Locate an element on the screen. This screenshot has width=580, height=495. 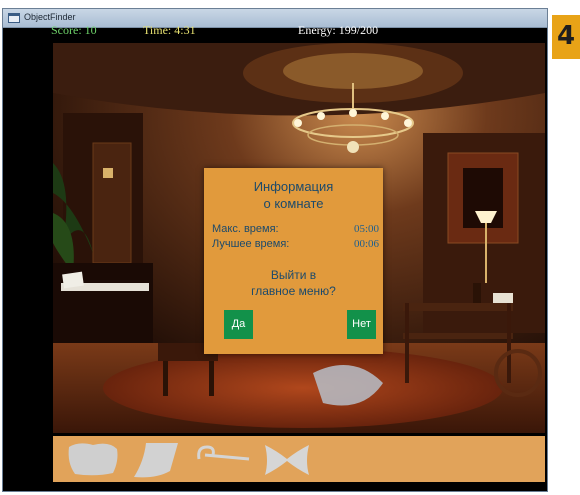
dialog-title-line2: о комнате is located at coordinates (293, 203).